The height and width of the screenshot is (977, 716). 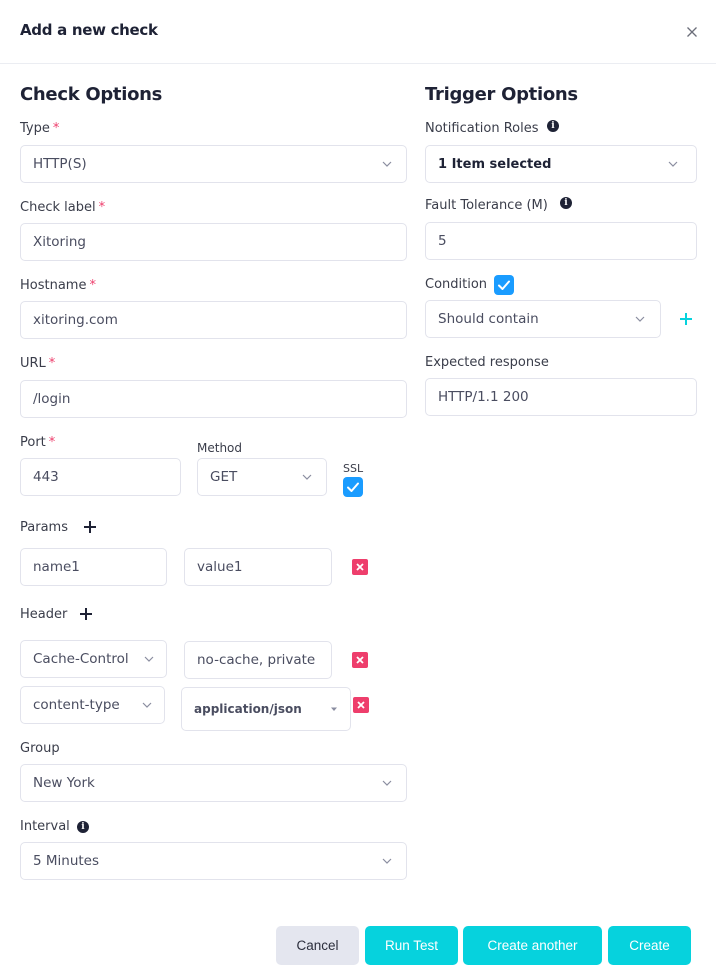 What do you see at coordinates (100, 477) in the screenshot?
I see `port-input: 443` at bounding box center [100, 477].